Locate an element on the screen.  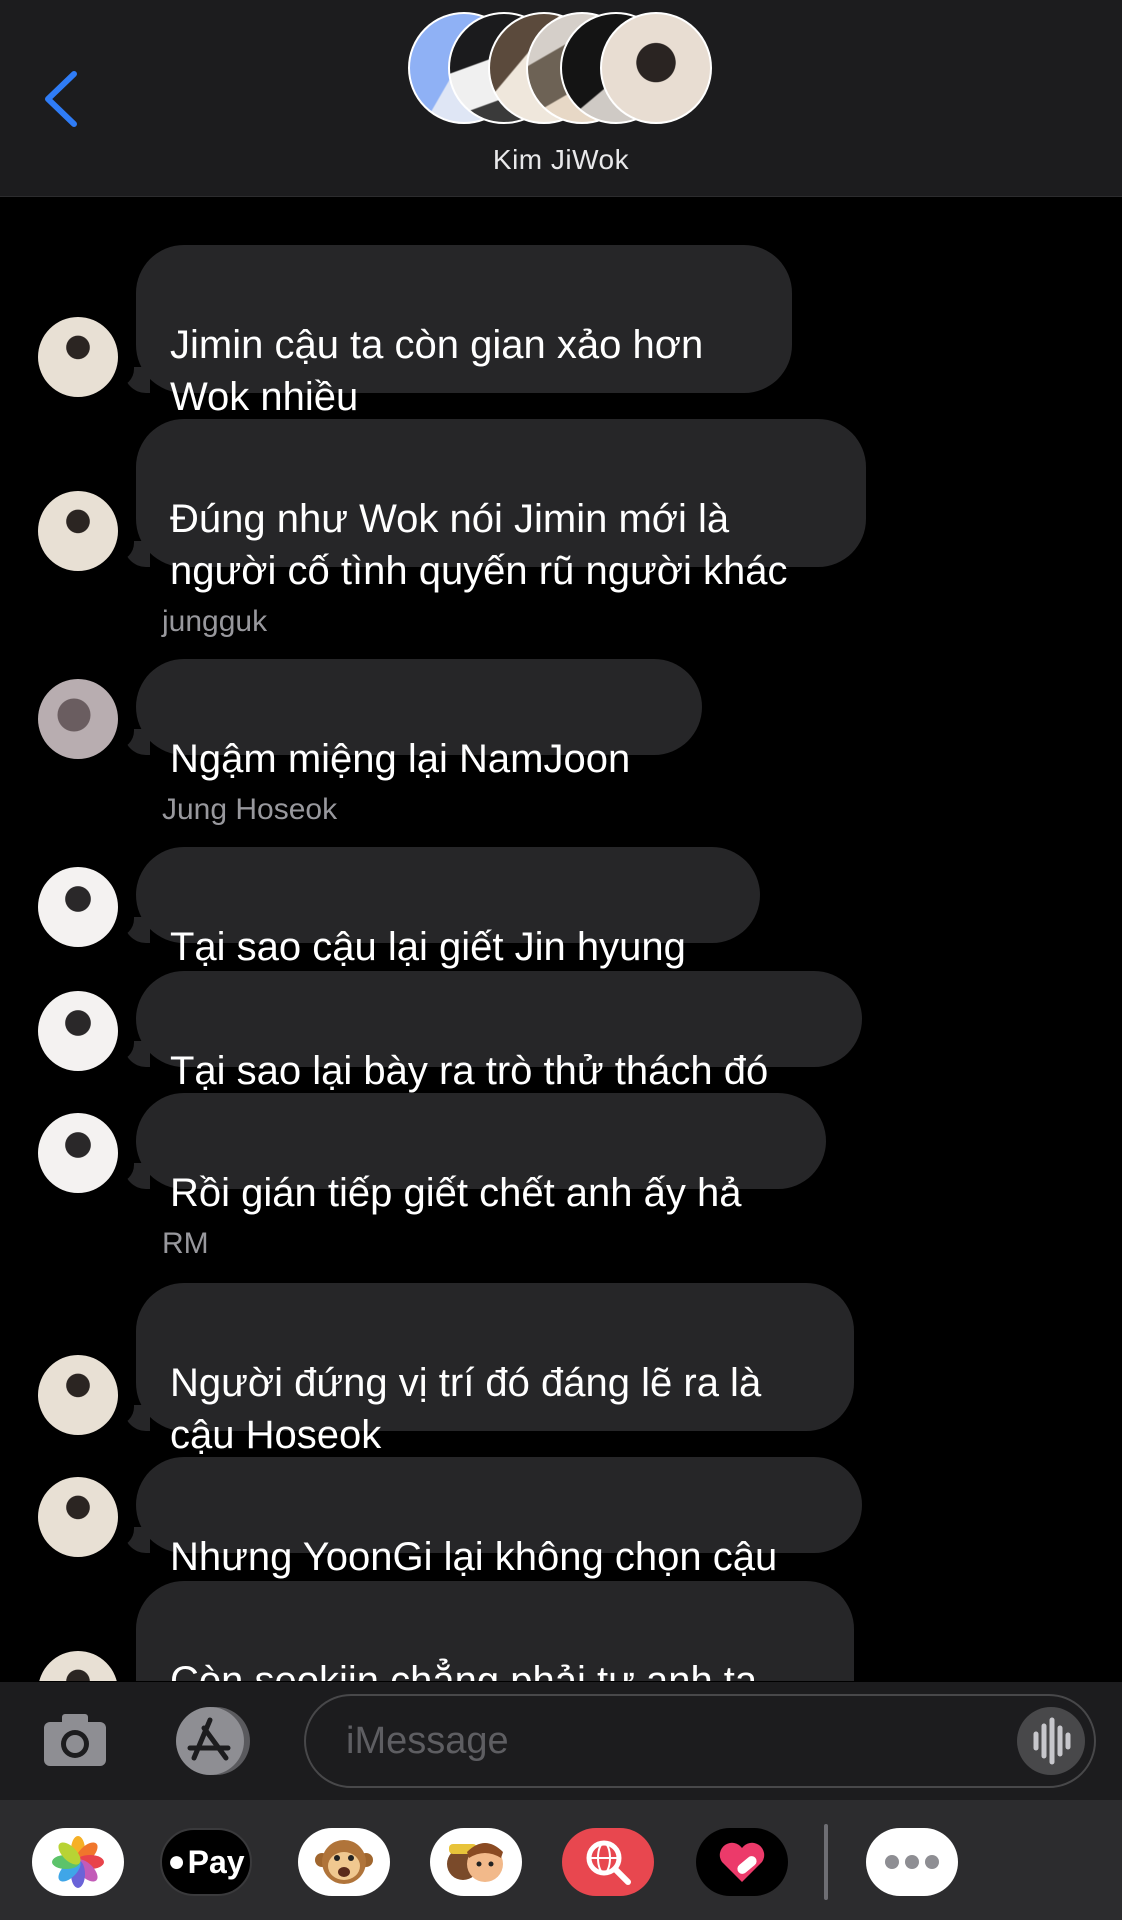
memoji-stickers-button is located at coordinates (476, 1862).